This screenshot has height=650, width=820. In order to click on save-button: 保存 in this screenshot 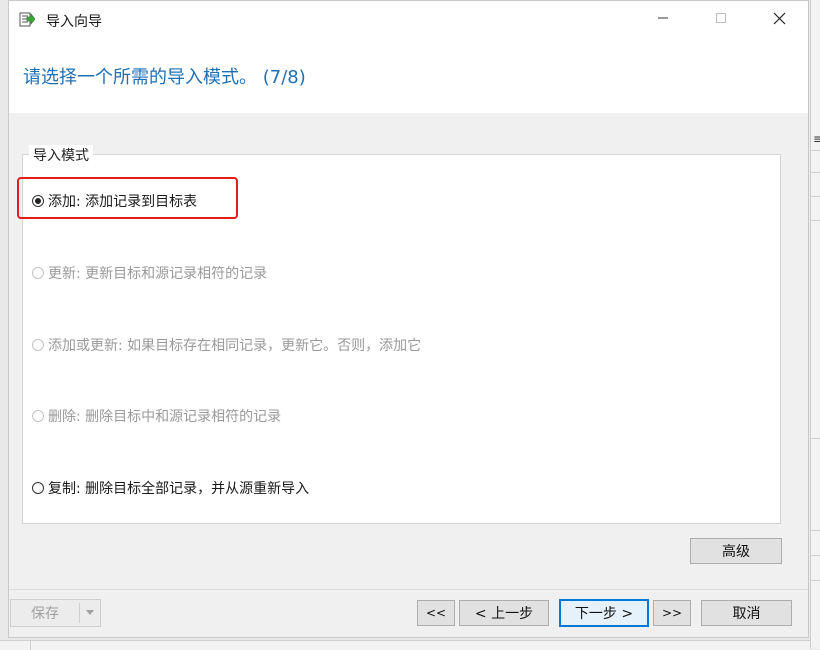, I will do `click(55, 613)`.